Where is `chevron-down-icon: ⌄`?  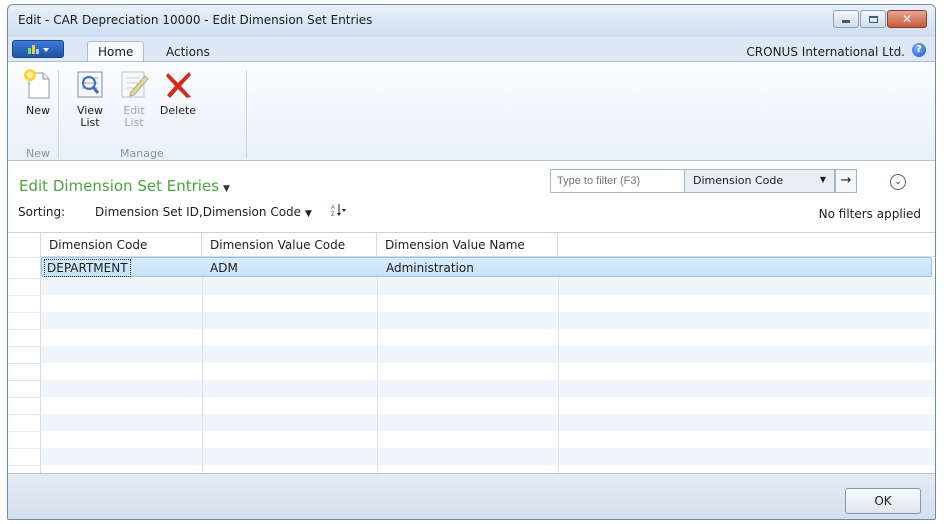 chevron-down-icon: ⌄ is located at coordinates (898, 182).